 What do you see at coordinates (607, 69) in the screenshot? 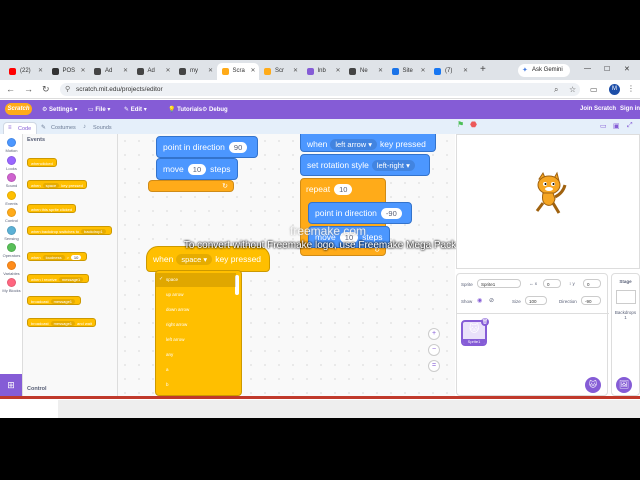
I see `maximize-icon: ☐` at bounding box center [607, 69].